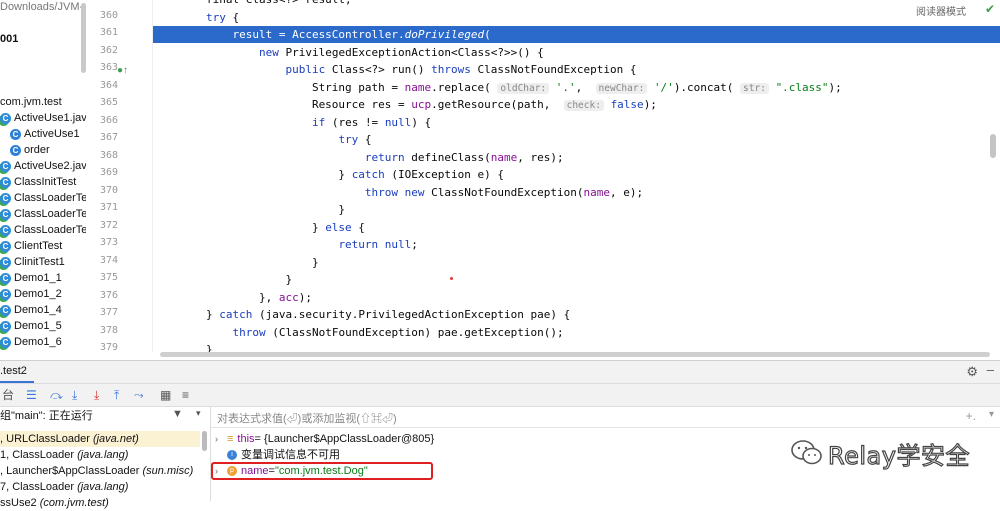 The image size is (1000, 511). I want to click on line-number: 361, so click(108, 32).